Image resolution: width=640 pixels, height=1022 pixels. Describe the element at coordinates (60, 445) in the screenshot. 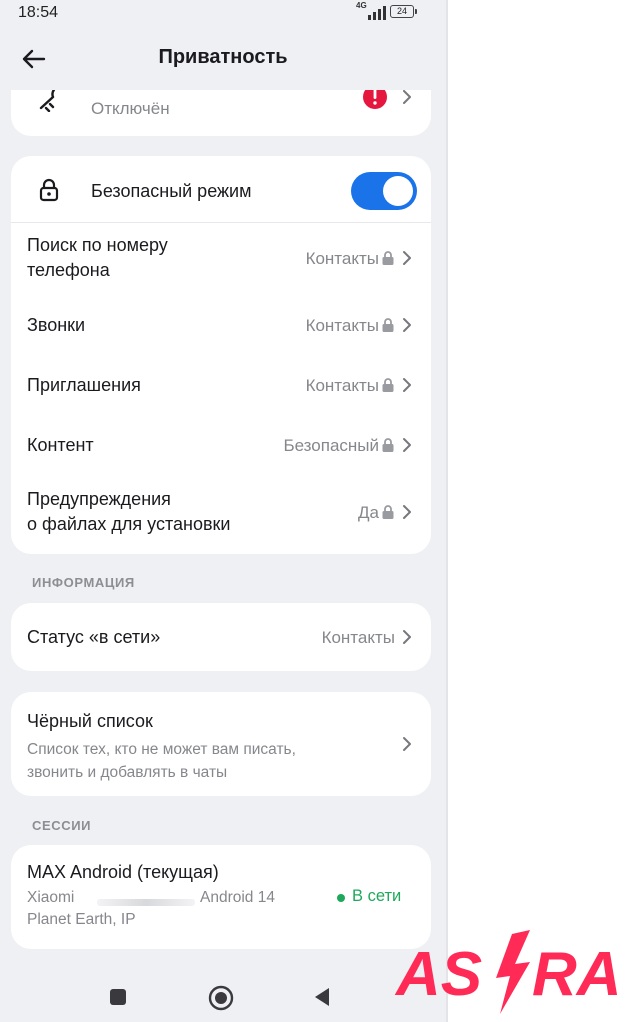

I see `content-label: Контент` at that location.